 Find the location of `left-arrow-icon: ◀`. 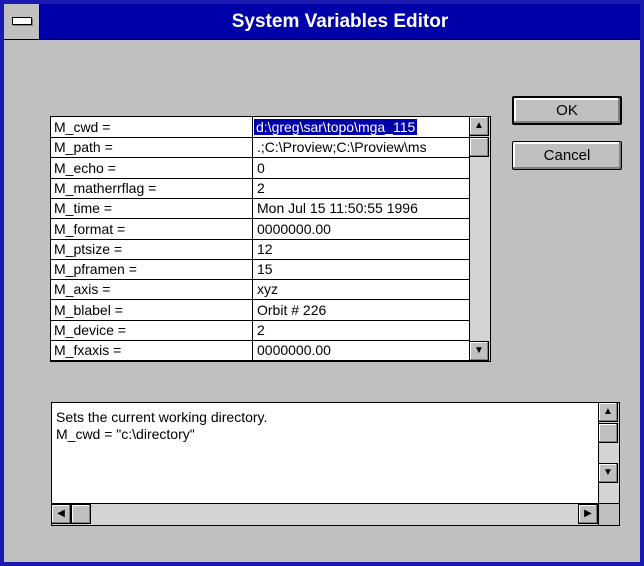

left-arrow-icon: ◀ is located at coordinates (61, 513).